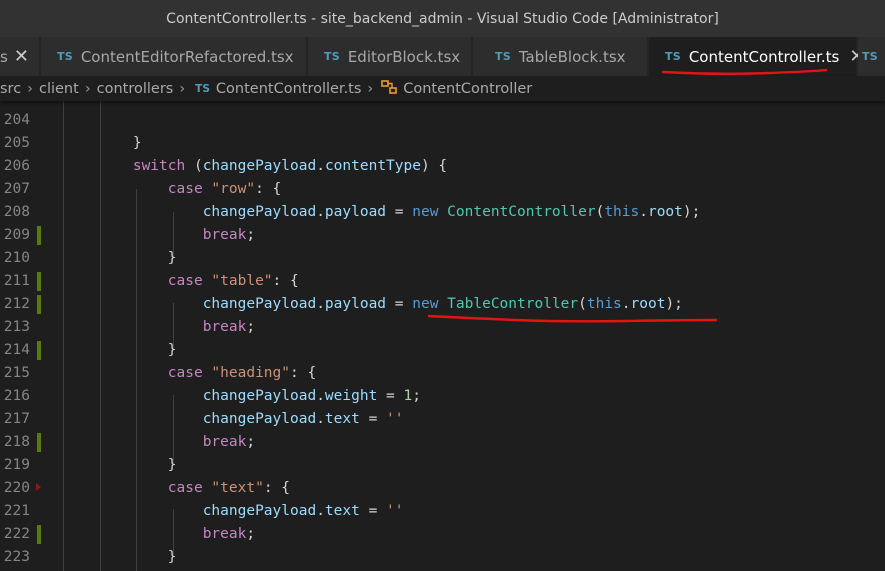  What do you see at coordinates (16, 511) in the screenshot?
I see `line-number: 221` at bounding box center [16, 511].